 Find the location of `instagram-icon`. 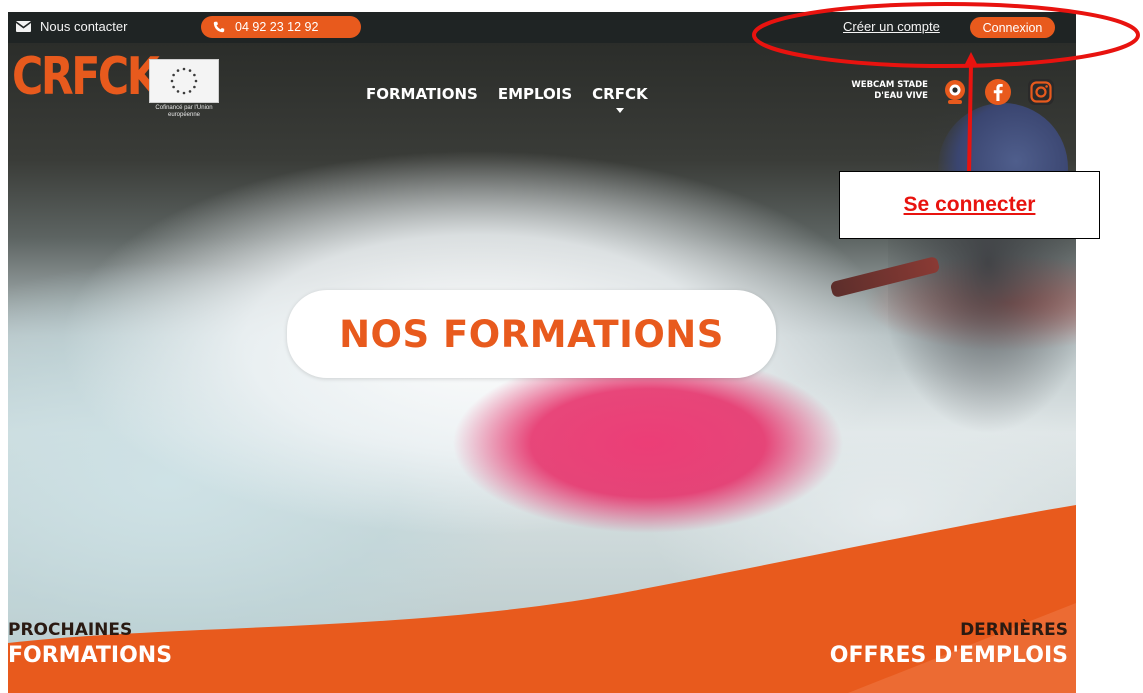

instagram-icon is located at coordinates (1041, 92).